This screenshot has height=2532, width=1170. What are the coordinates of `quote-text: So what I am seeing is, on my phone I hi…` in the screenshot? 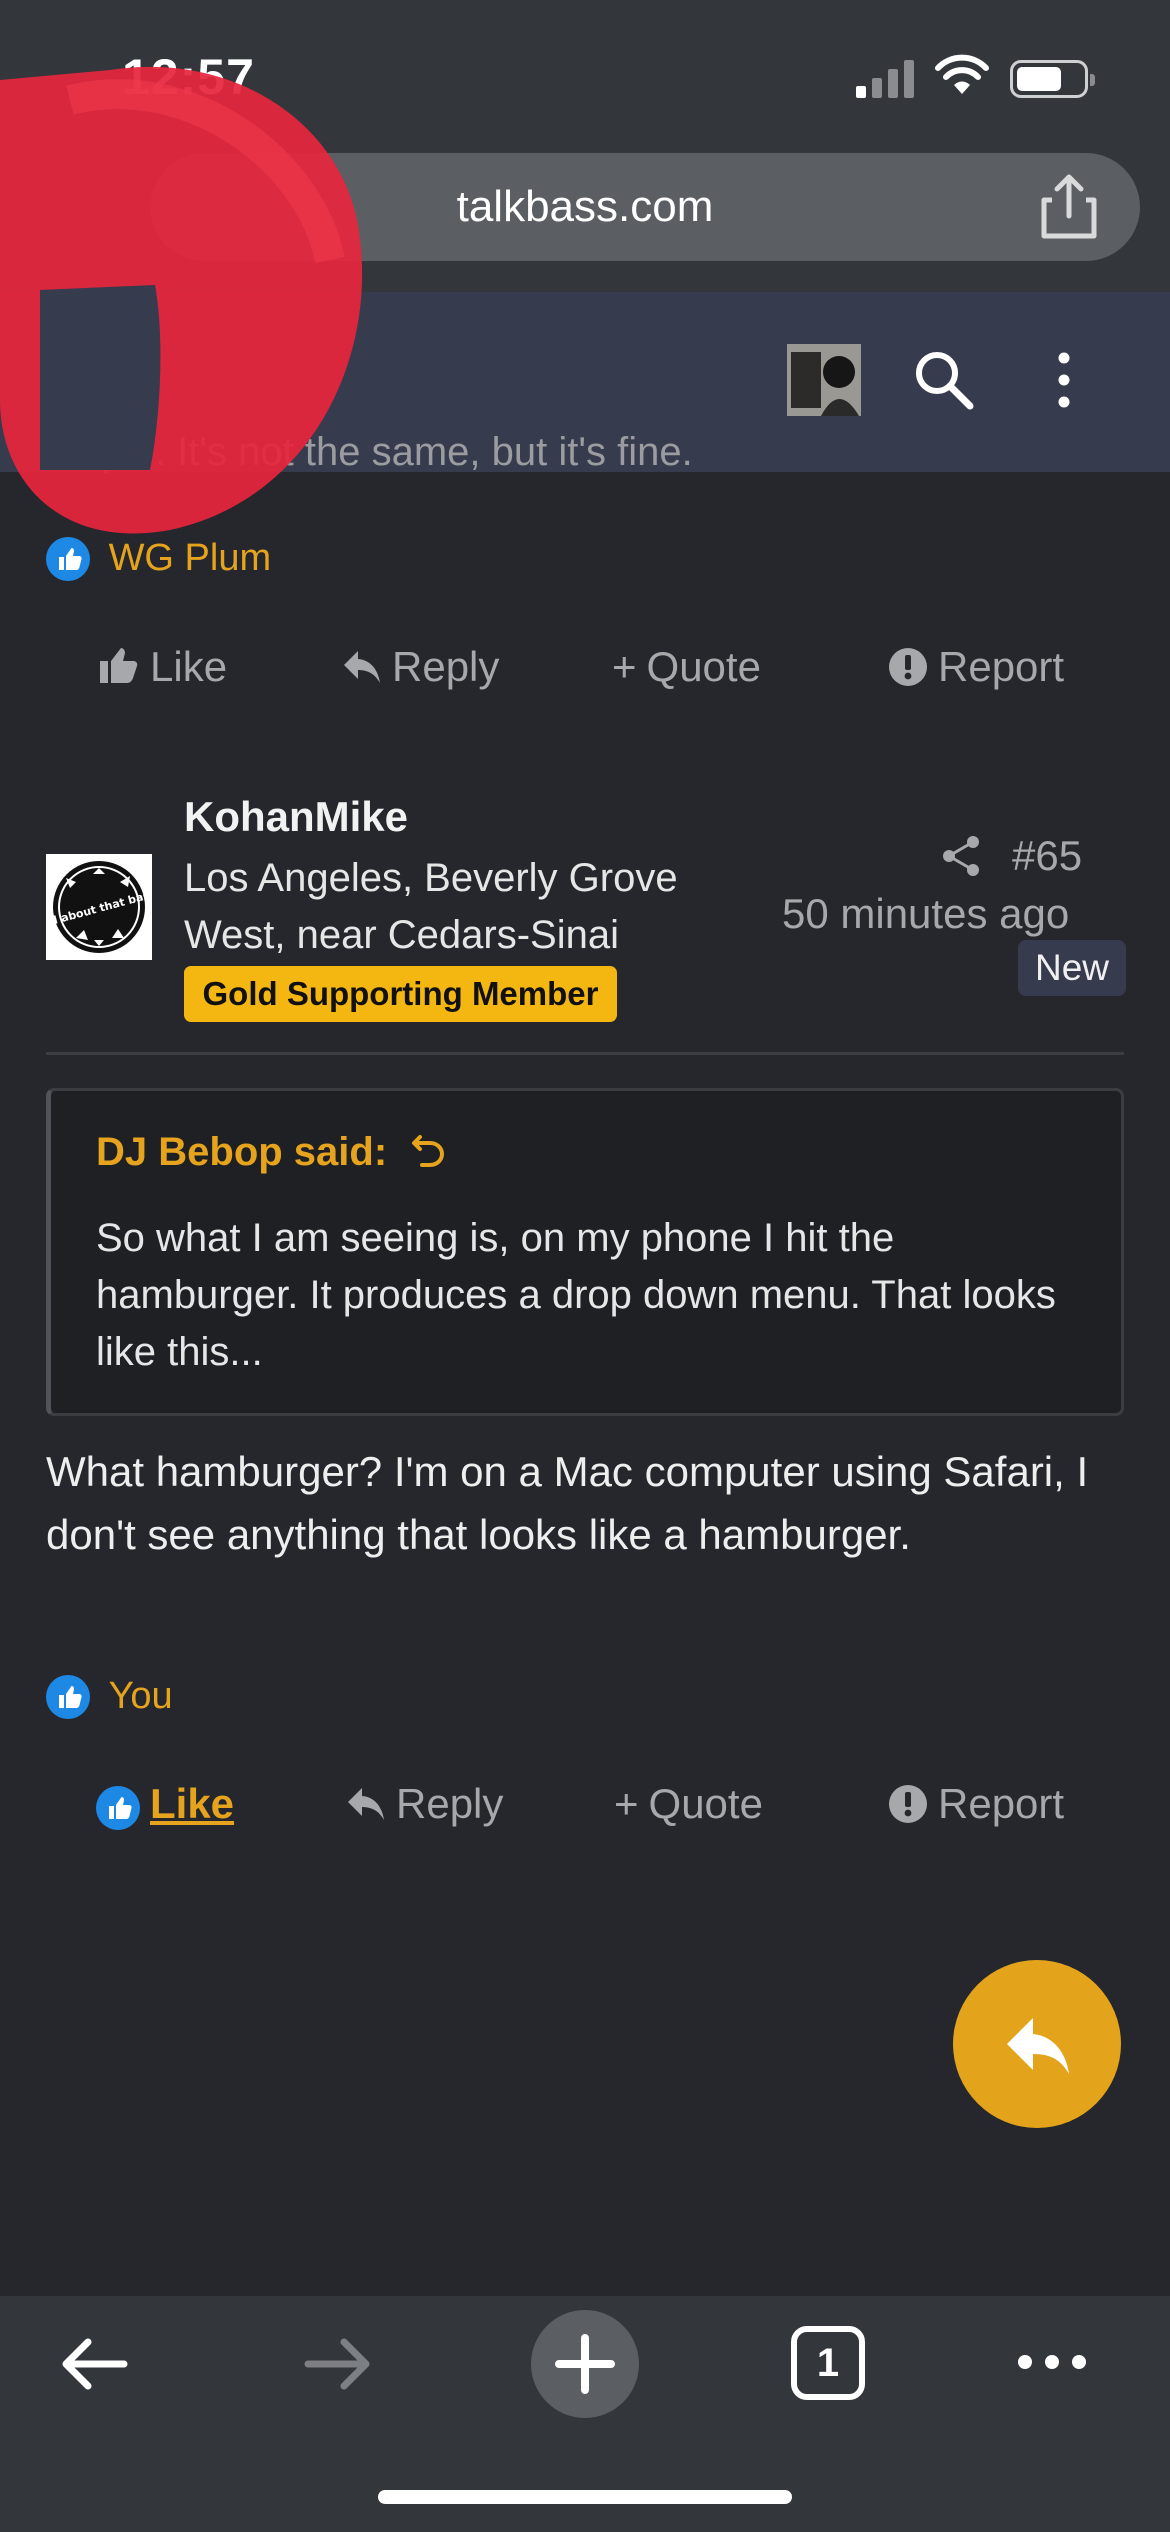 It's located at (576, 1295).